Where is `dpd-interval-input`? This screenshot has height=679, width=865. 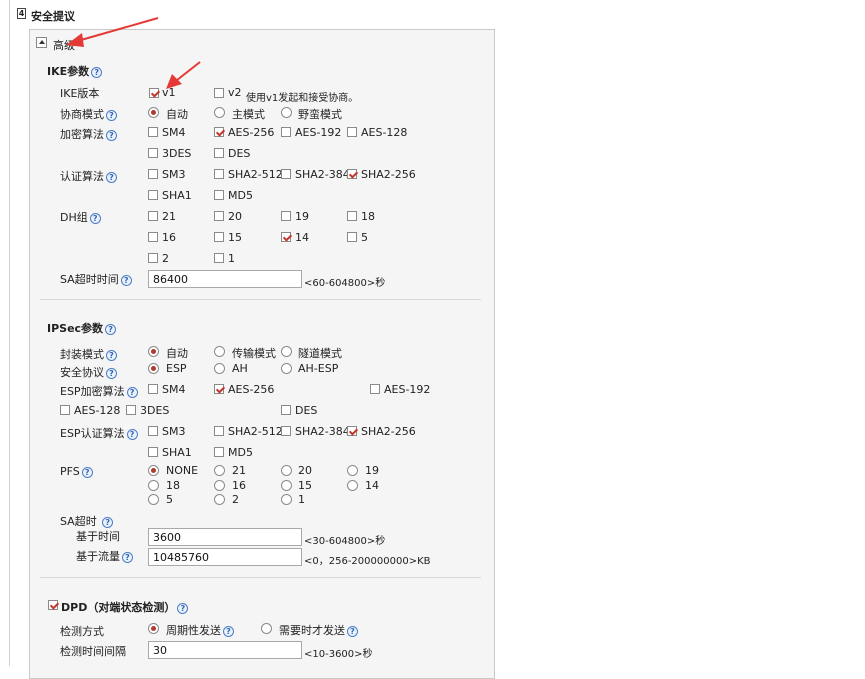
dpd-interval-input is located at coordinates (225, 650).